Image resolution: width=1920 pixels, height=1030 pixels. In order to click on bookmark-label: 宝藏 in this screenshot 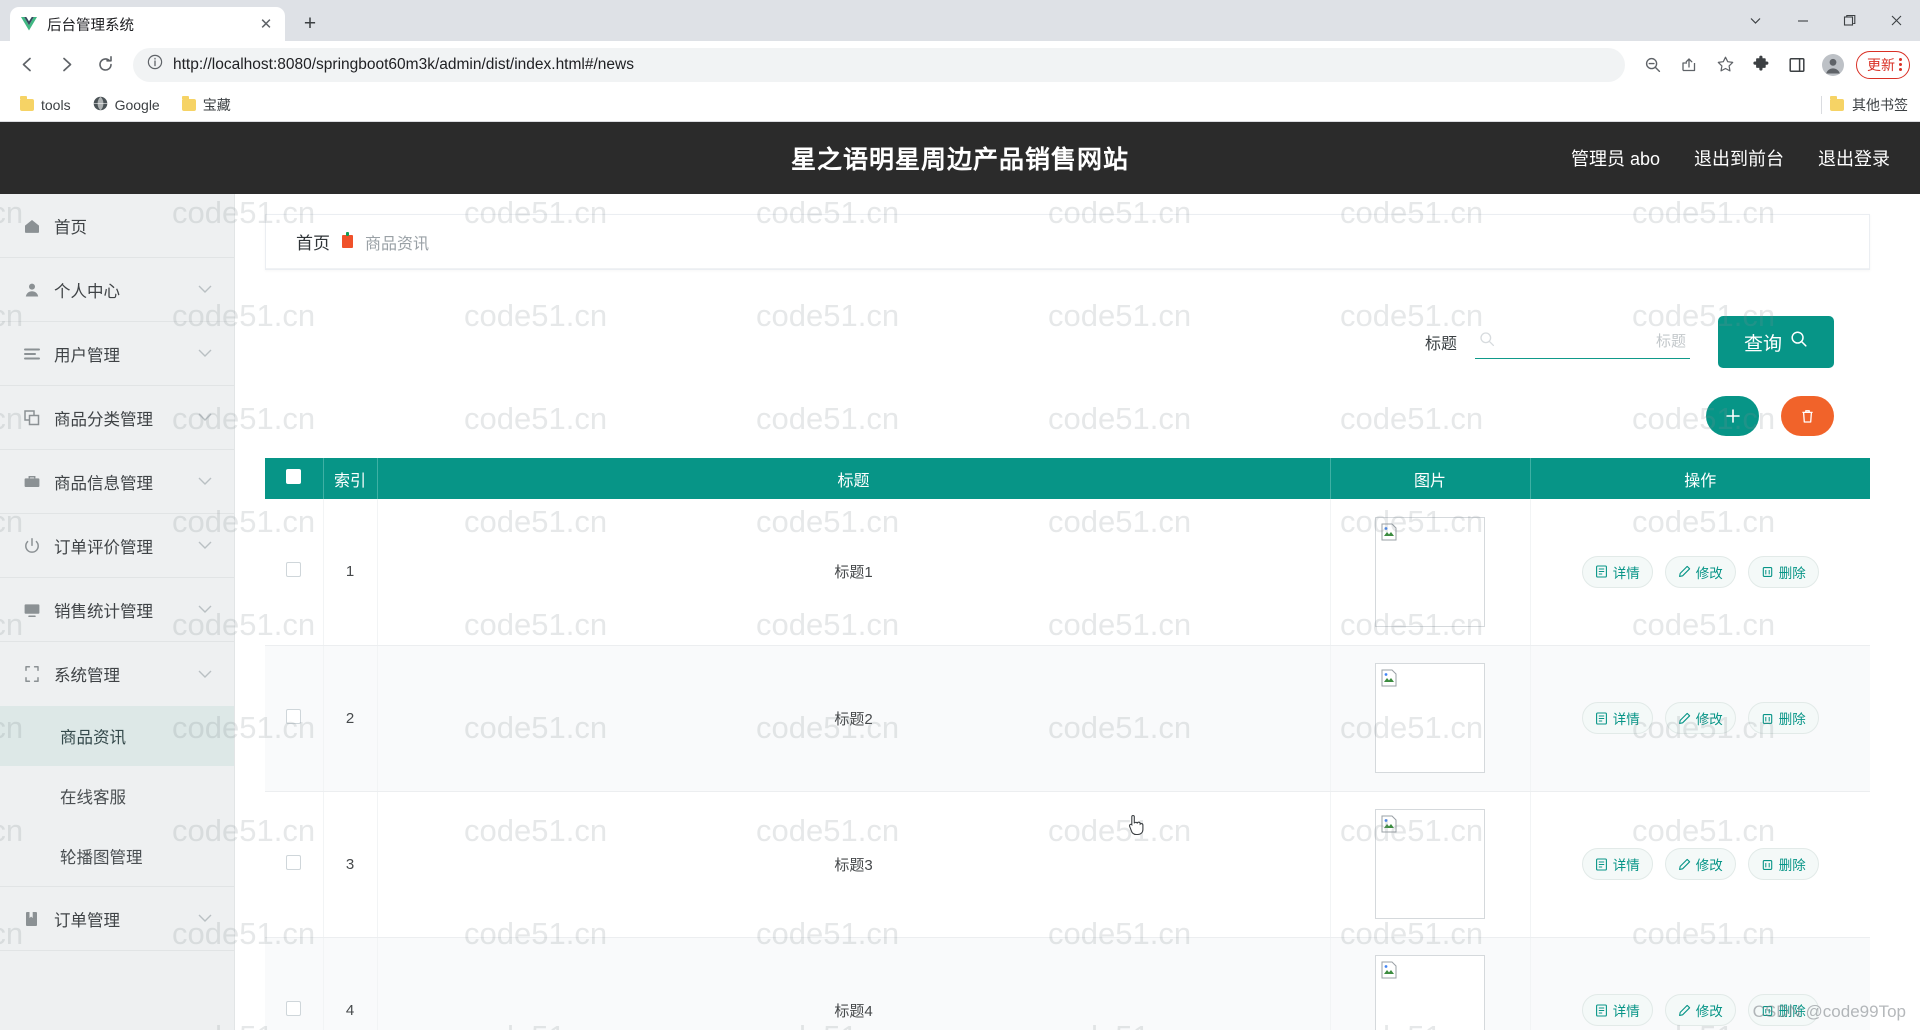, I will do `click(216, 104)`.